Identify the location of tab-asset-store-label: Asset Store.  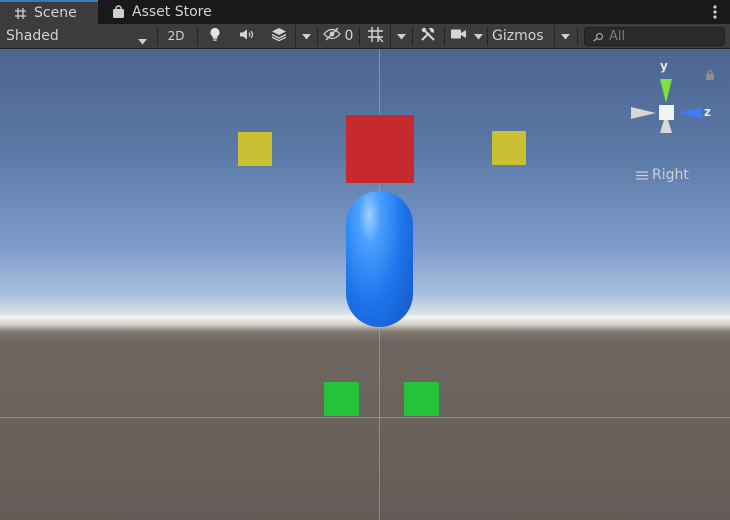
(172, 12).